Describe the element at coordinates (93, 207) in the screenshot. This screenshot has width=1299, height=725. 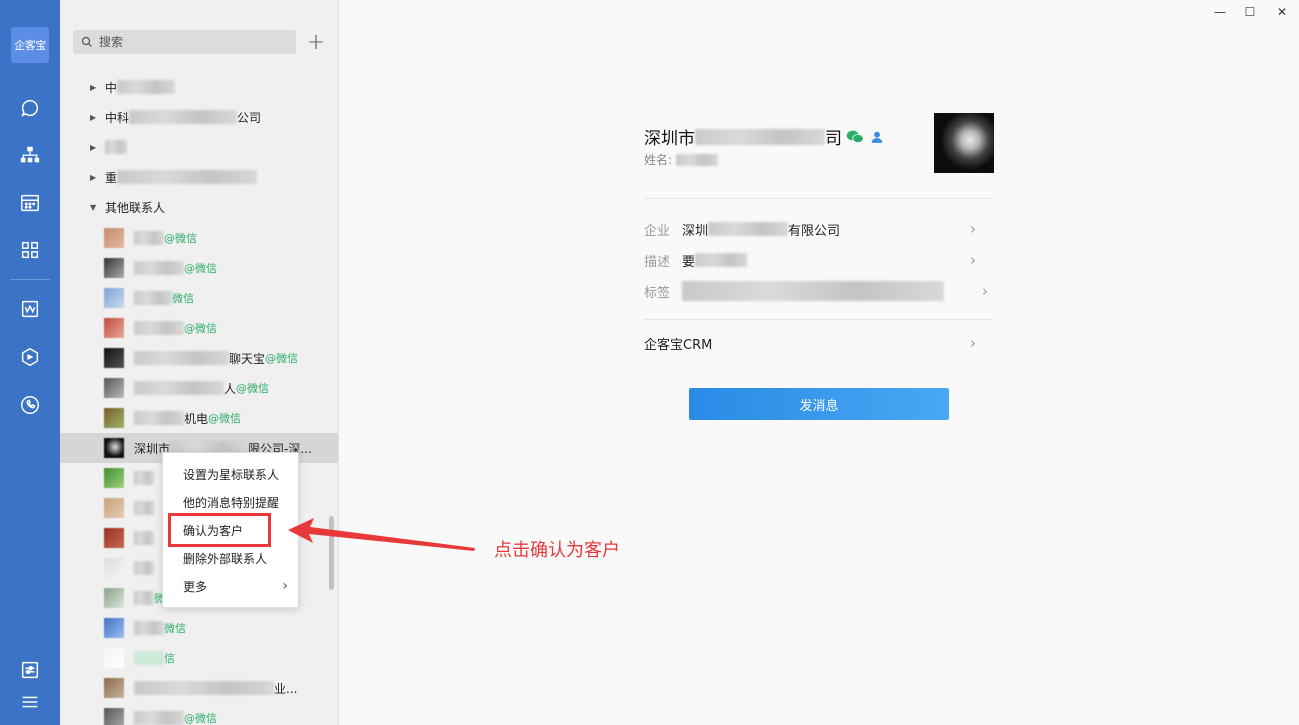
I see `caret-down-icon: ▼` at that location.